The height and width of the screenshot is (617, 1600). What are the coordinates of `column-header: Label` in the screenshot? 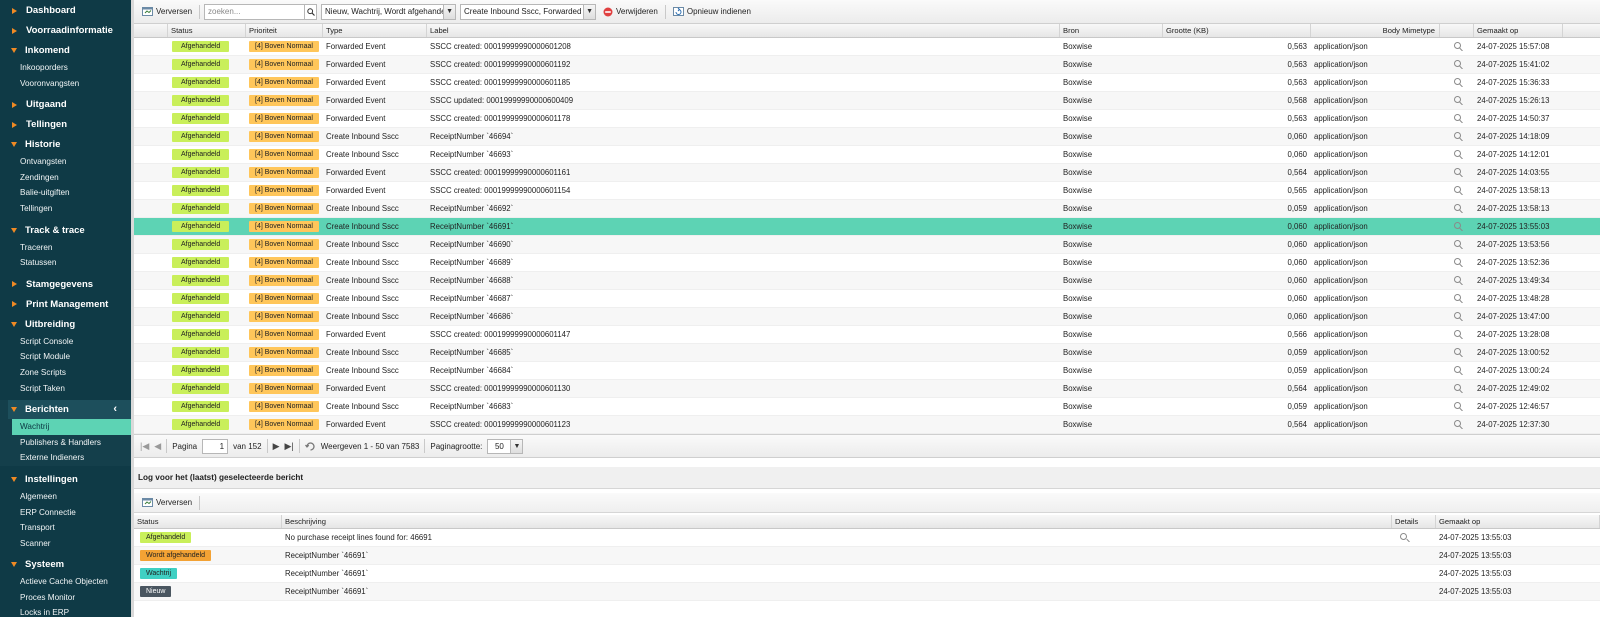 It's located at (743, 30).